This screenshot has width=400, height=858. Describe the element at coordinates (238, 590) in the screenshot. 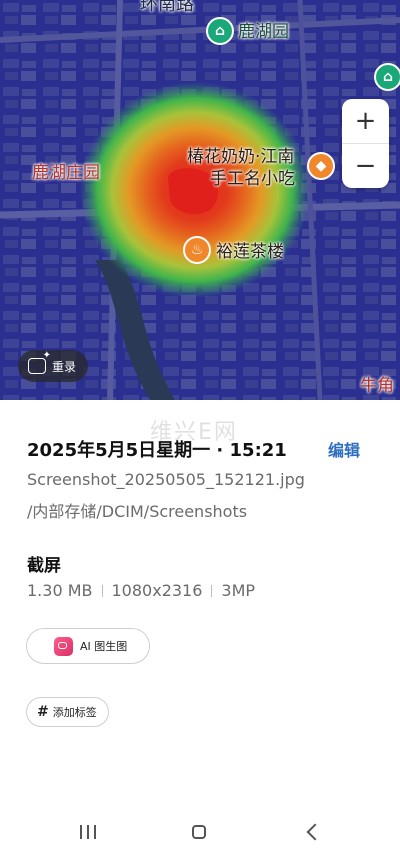

I see `file-megapixels: 3MP` at that location.